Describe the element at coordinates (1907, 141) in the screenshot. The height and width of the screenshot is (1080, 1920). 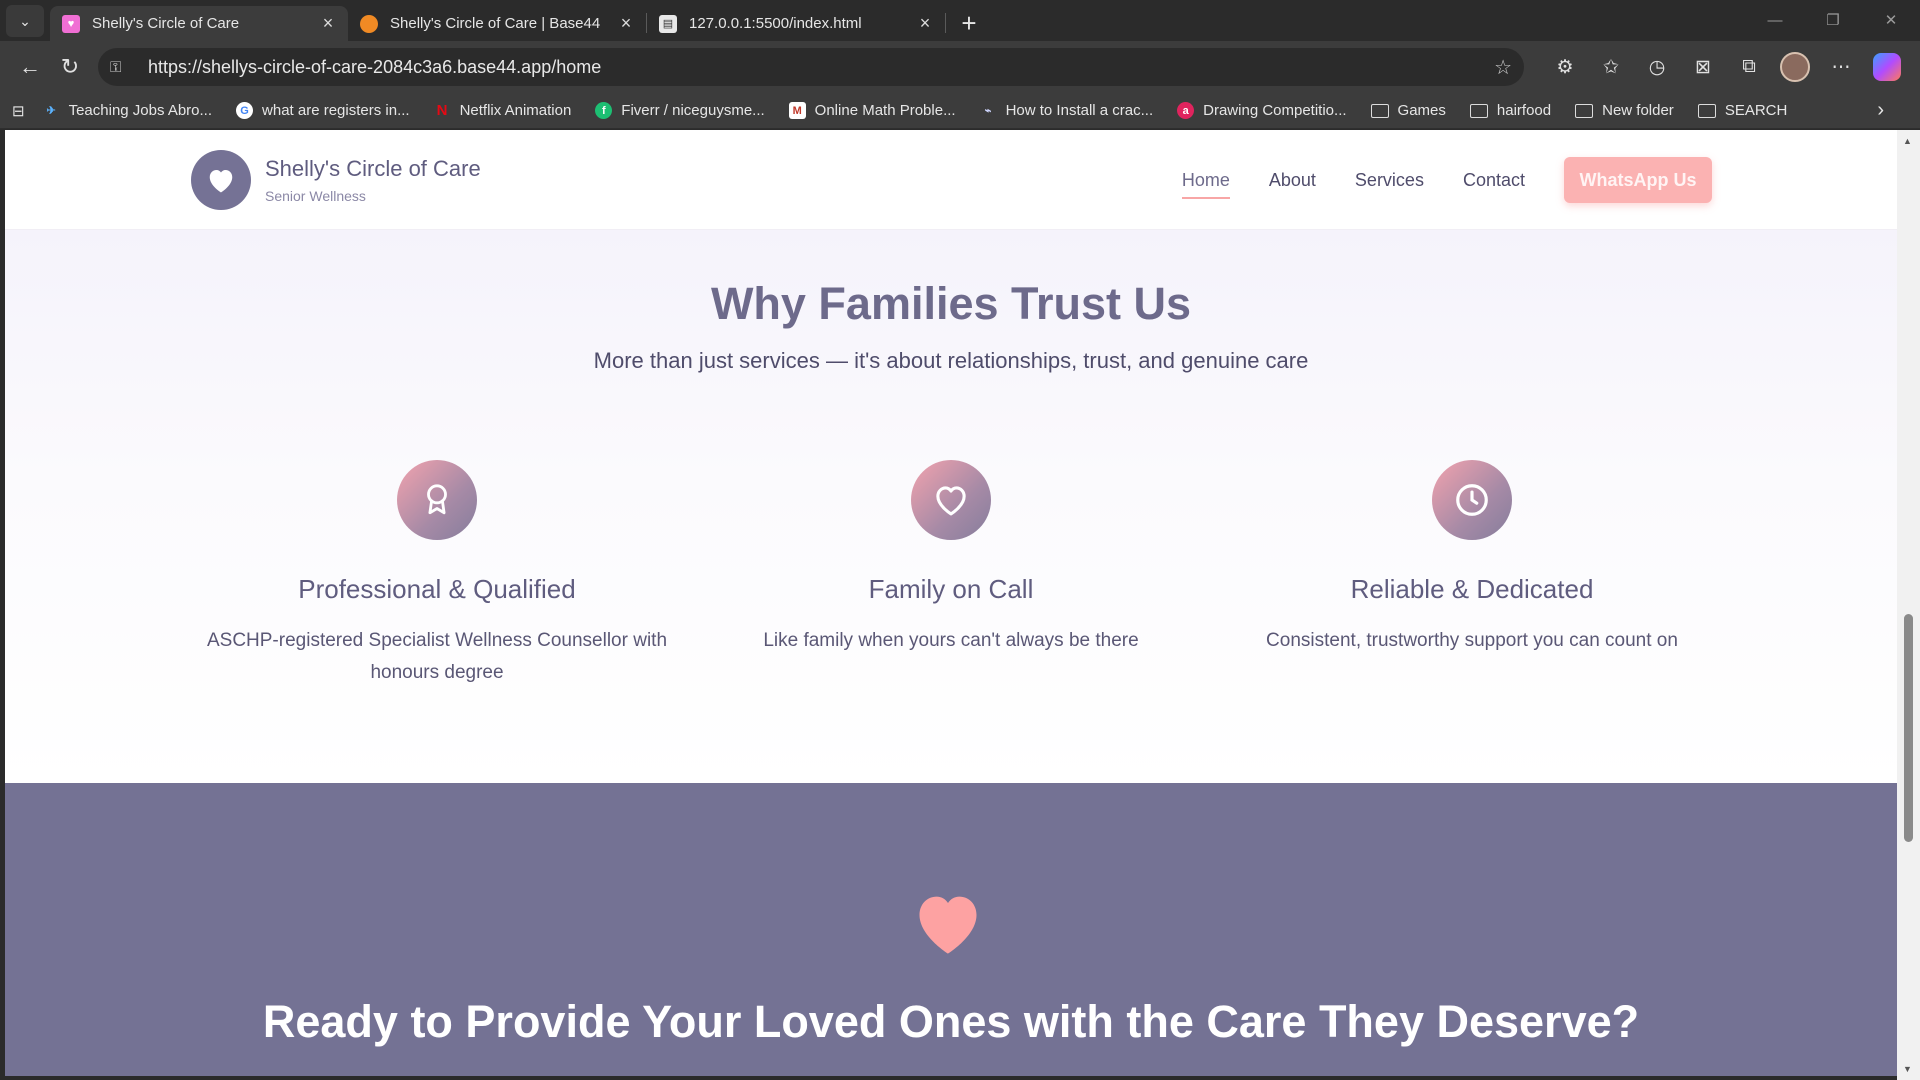
I see `scroll-up-icon: ▲` at that location.